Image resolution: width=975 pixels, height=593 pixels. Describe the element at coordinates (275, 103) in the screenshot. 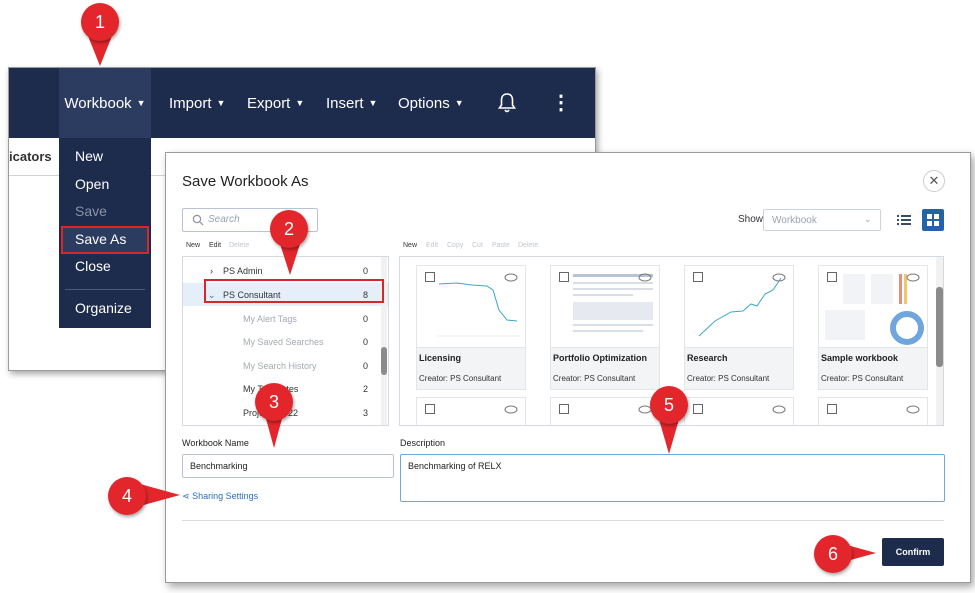

I see `nav-export-menu: Export ▼` at that location.